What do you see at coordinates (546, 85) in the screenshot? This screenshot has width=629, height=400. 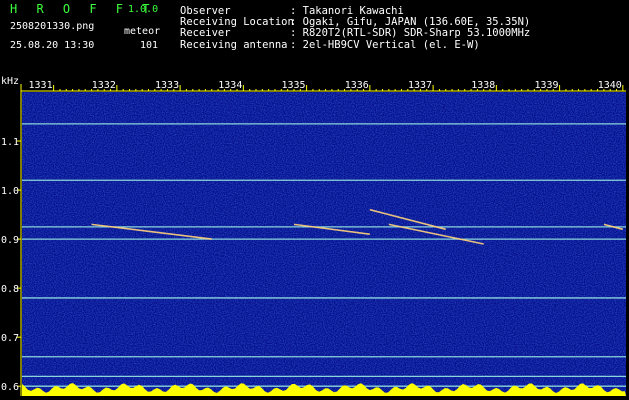 I see `x-tick-label: 1339` at bounding box center [546, 85].